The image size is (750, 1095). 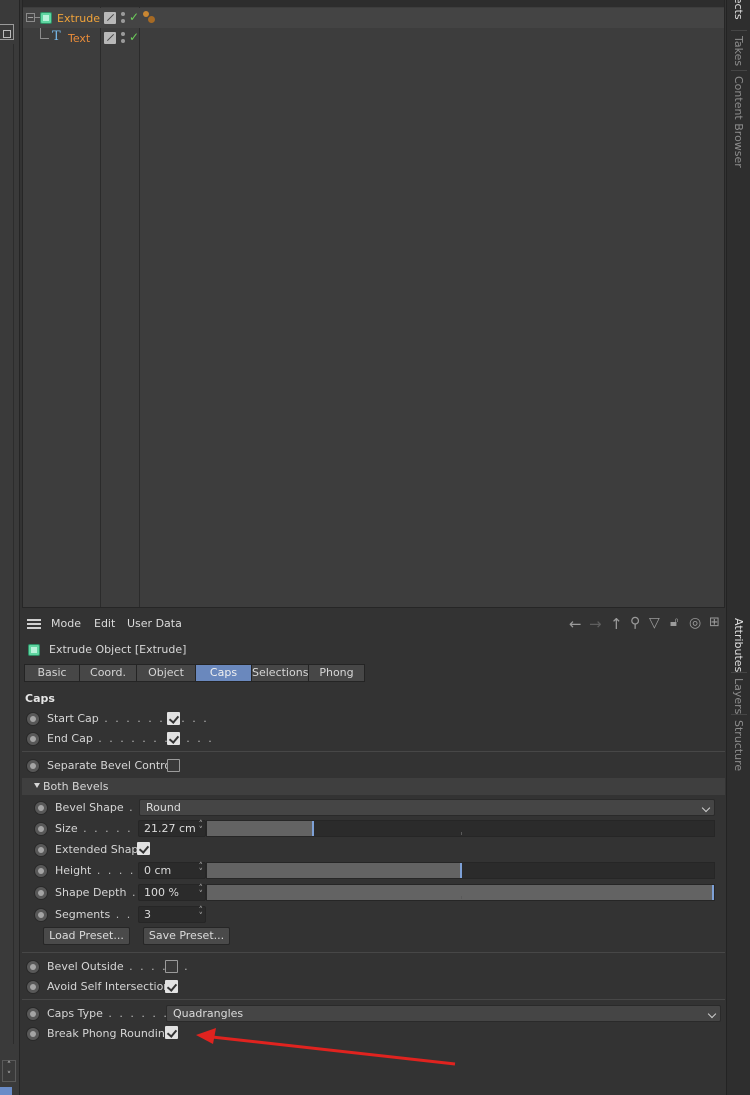 What do you see at coordinates (172, 870) in the screenshot?
I see `height-input: 0 cm ˄ ˅` at bounding box center [172, 870].